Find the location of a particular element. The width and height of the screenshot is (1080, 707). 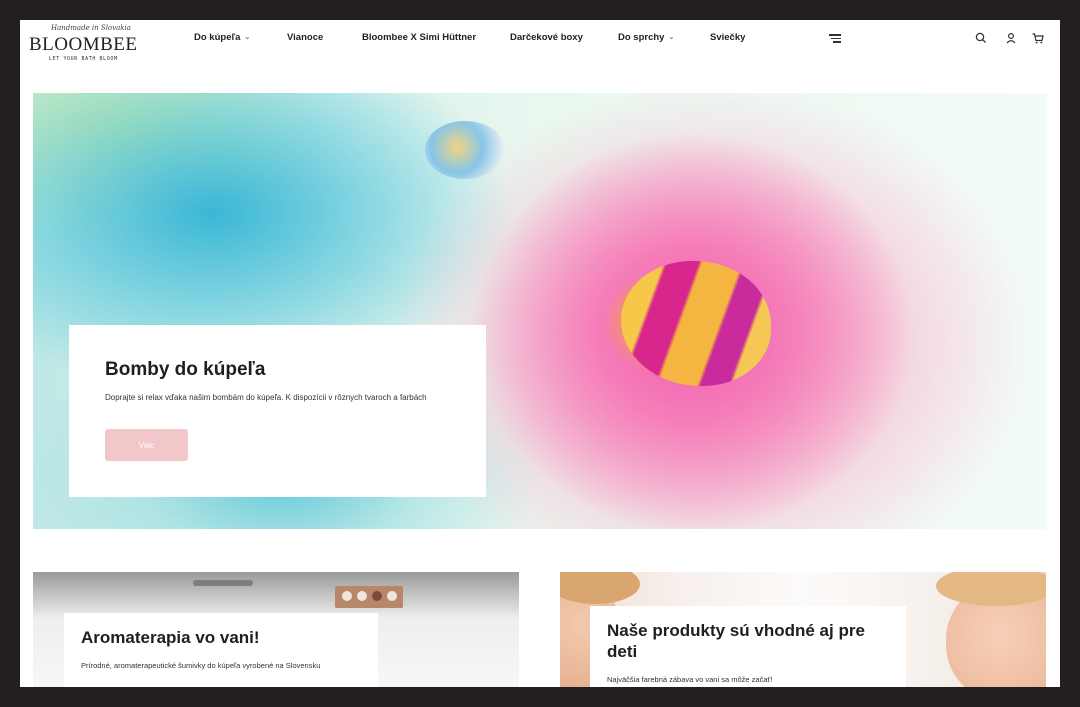

account-icon is located at coordinates (1011, 38).